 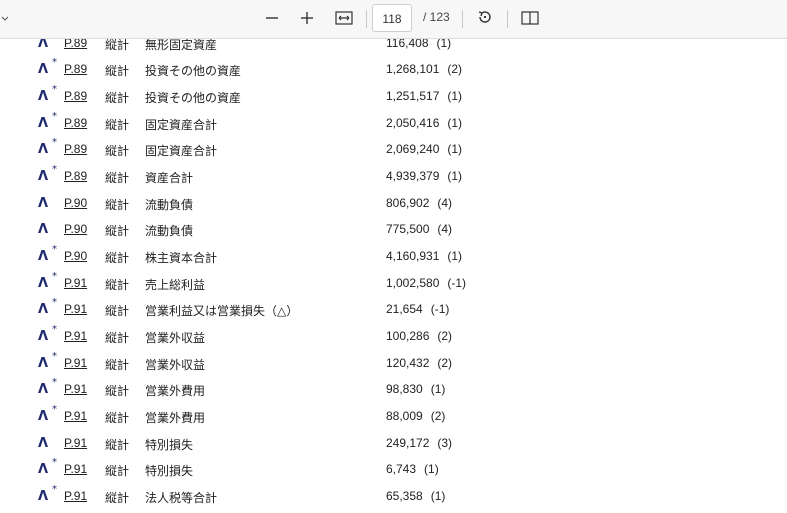 I want to click on item-value: 4,160,931 (1), so click(x=424, y=256).